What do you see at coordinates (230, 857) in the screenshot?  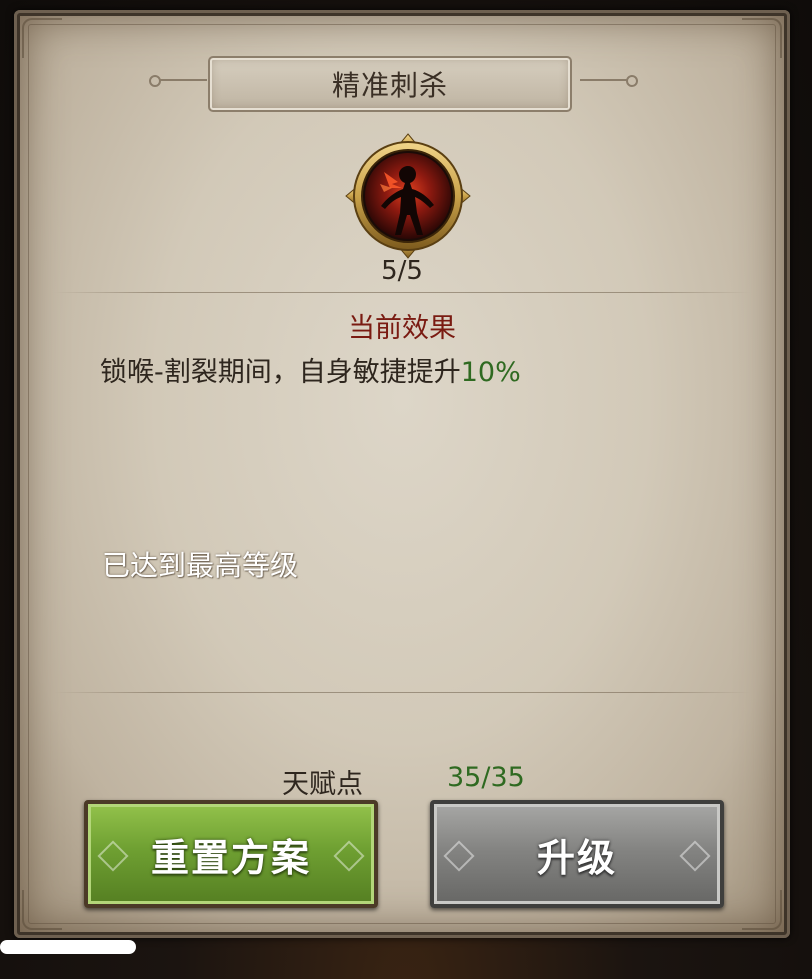 I see `reset-plan-label: 重置方案` at bounding box center [230, 857].